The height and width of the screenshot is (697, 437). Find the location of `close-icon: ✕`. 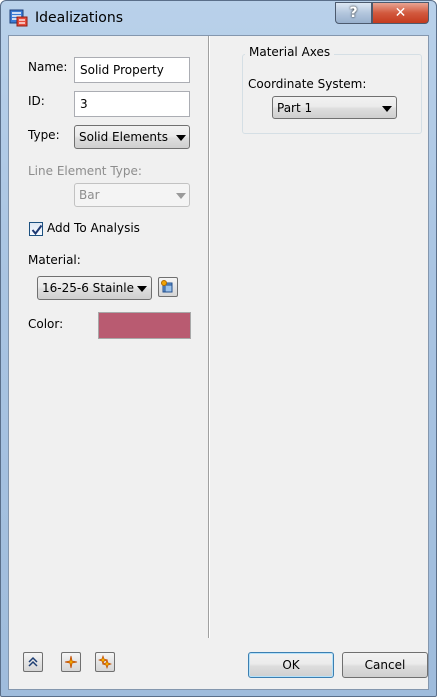

close-icon: ✕ is located at coordinates (400, 13).